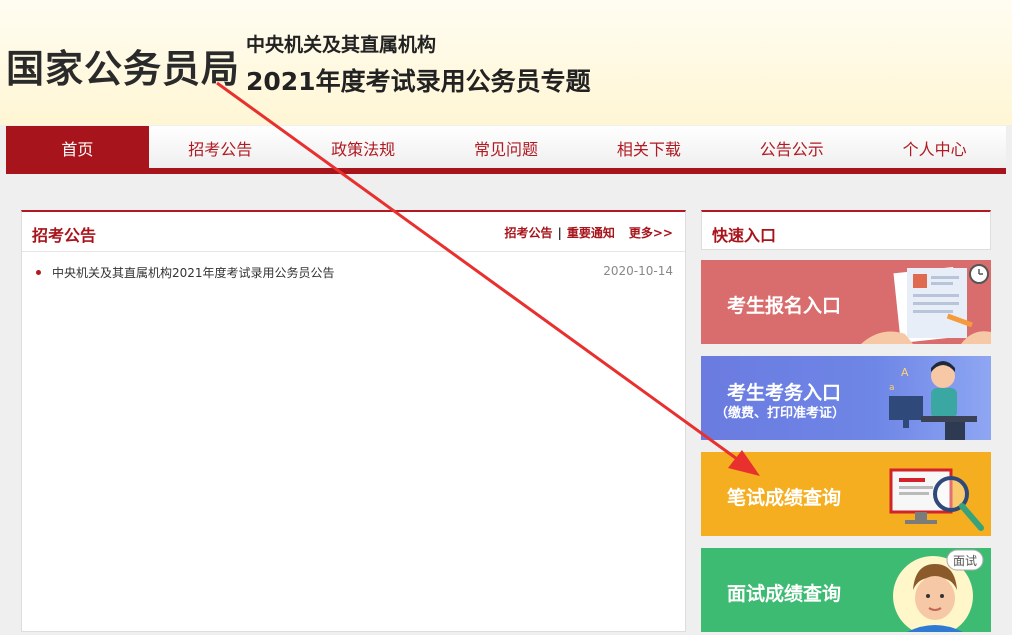 The image size is (1012, 635). I want to click on svg-text: a, so click(892, 388).